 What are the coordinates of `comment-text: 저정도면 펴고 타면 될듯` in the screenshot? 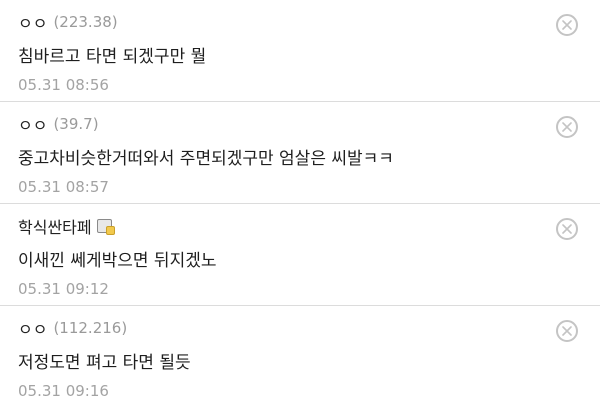 It's located at (104, 363).